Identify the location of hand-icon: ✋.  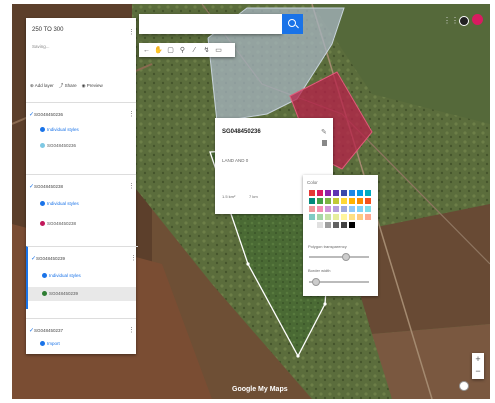
(158, 50).